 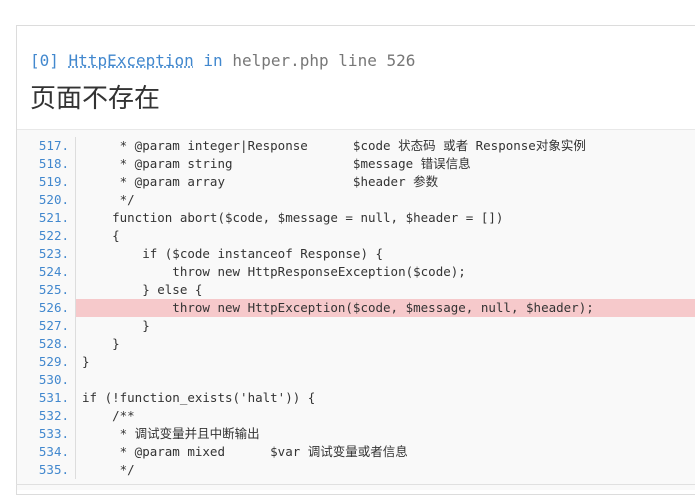 What do you see at coordinates (53, 163) in the screenshot?
I see `line-number: 518.` at bounding box center [53, 163].